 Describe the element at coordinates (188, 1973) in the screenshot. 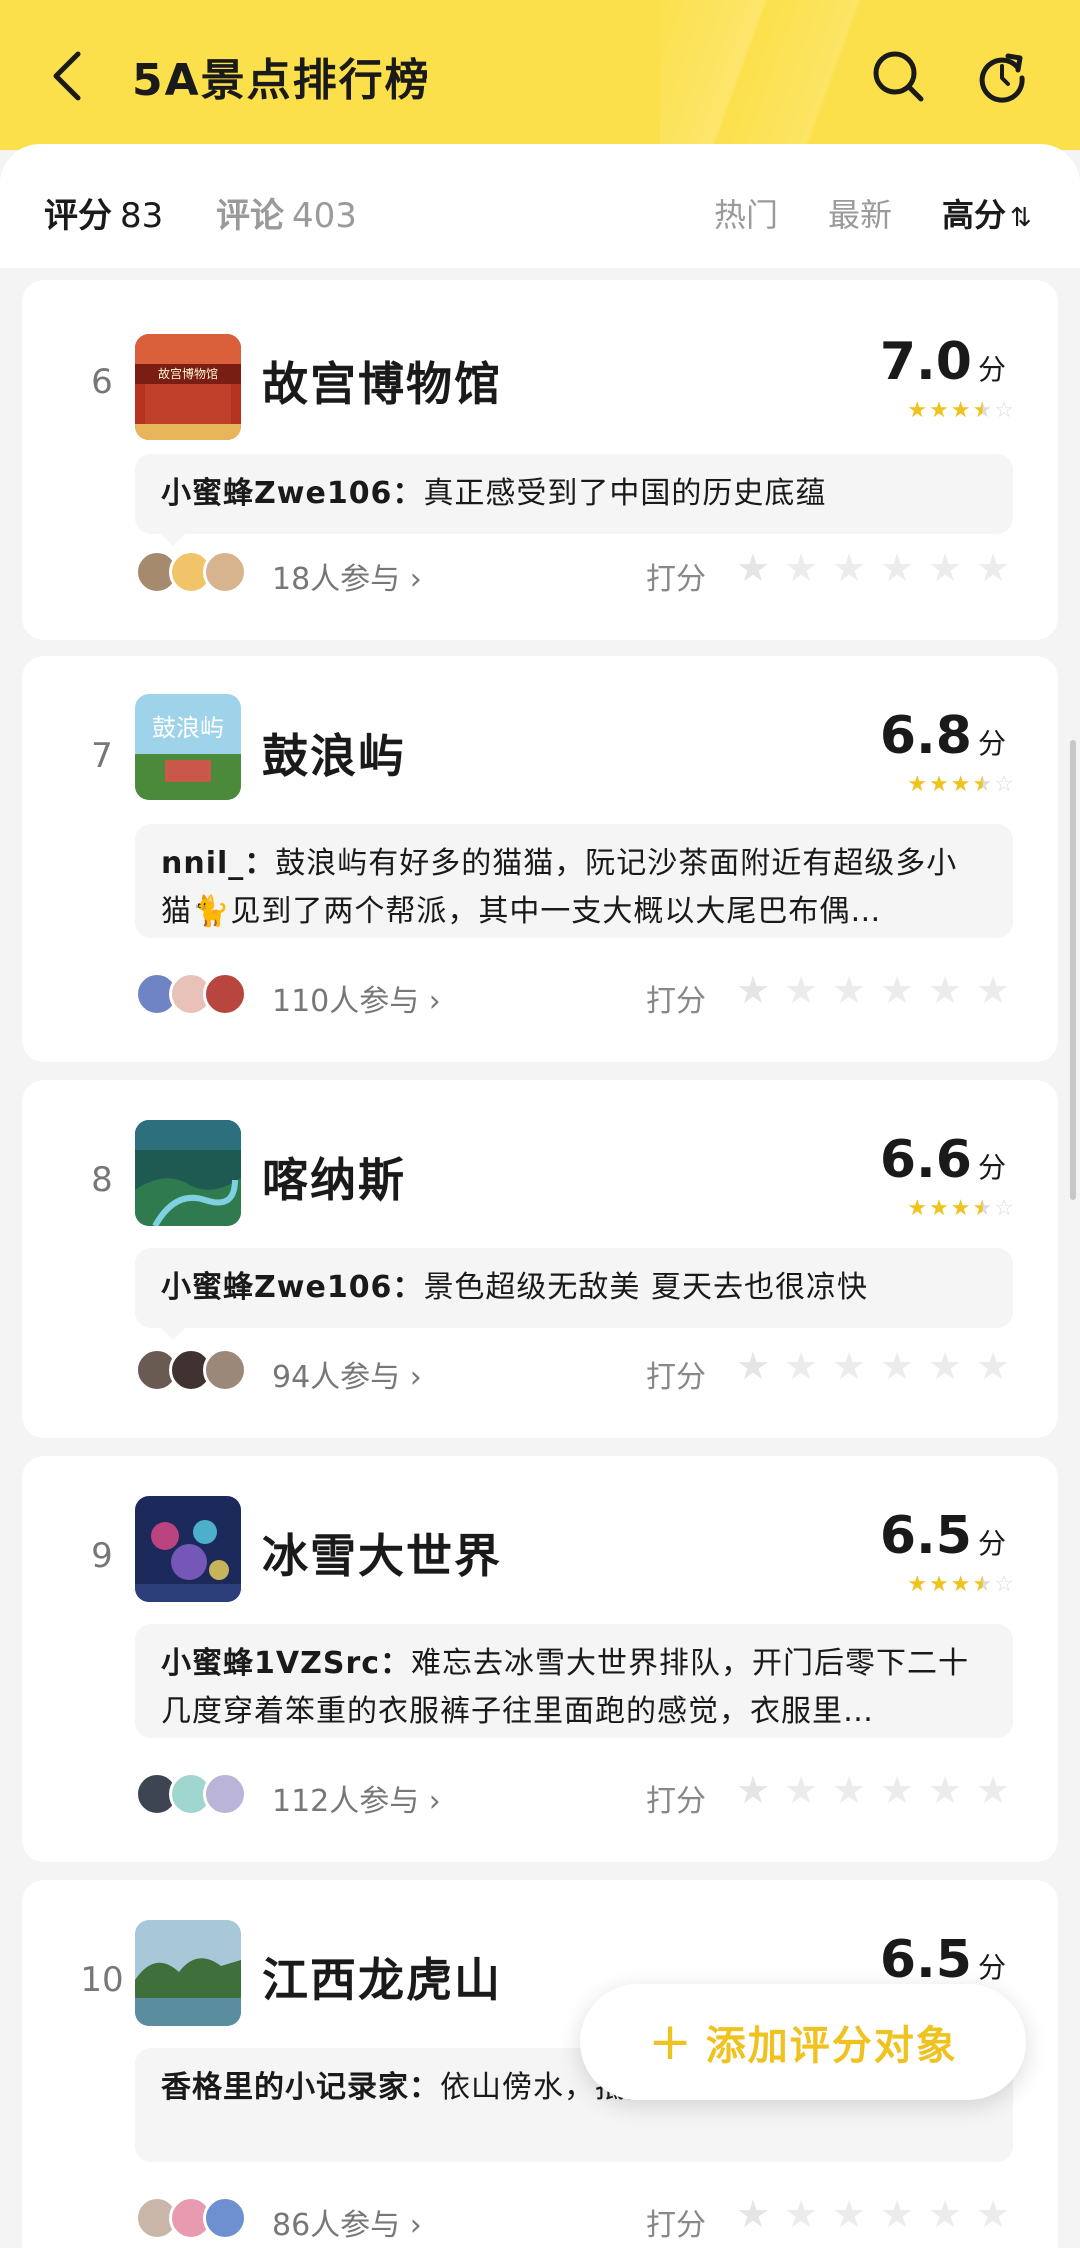

I see `thumbnail` at that location.